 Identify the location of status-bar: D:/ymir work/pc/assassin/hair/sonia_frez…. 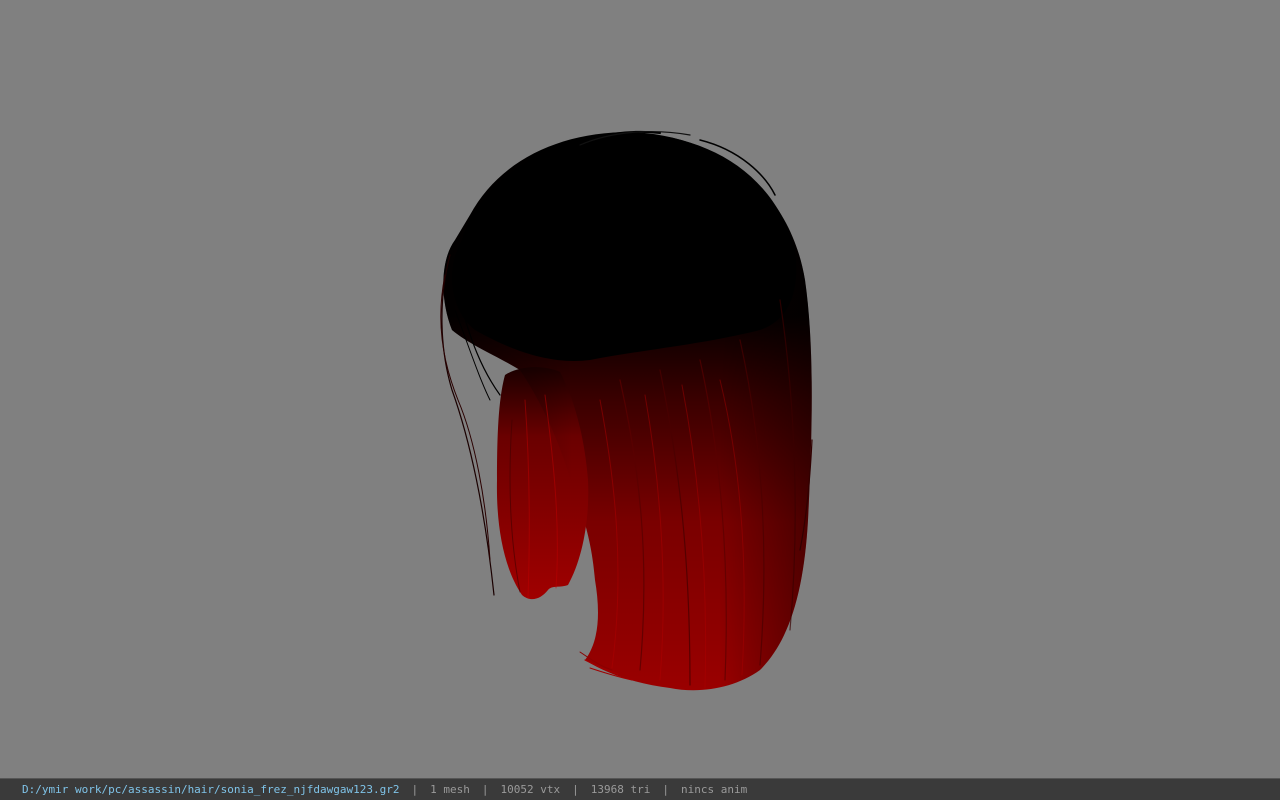
(640, 789).